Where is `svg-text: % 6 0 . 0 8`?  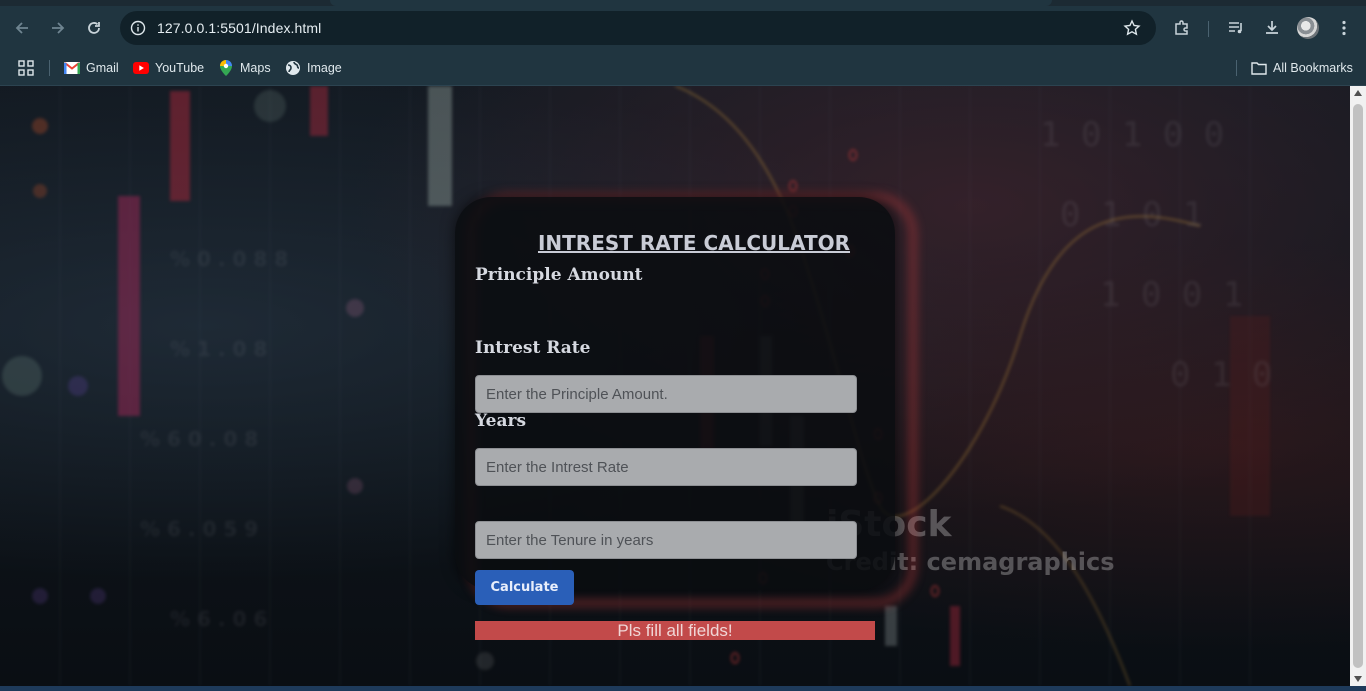
svg-text: % 6 0 . 0 8 is located at coordinates (199, 439).